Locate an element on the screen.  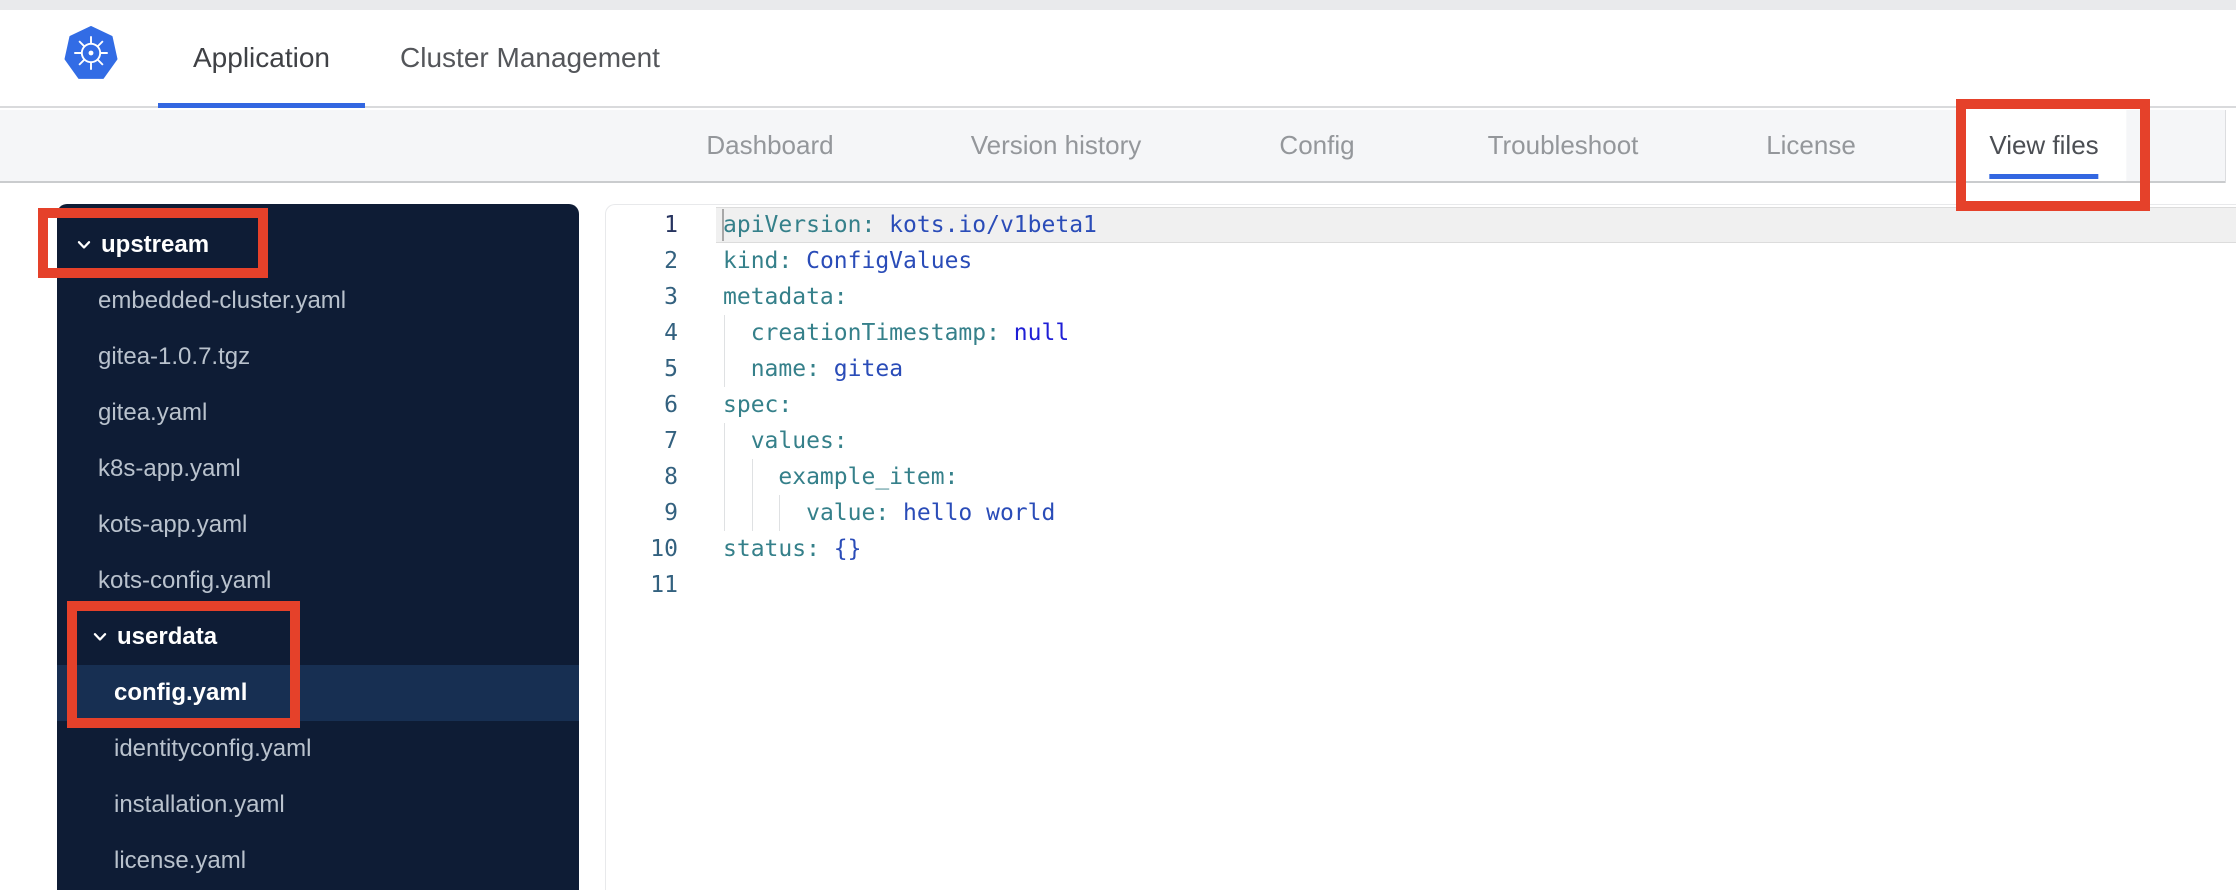
code-token: example_item: is located at coordinates (868, 477).